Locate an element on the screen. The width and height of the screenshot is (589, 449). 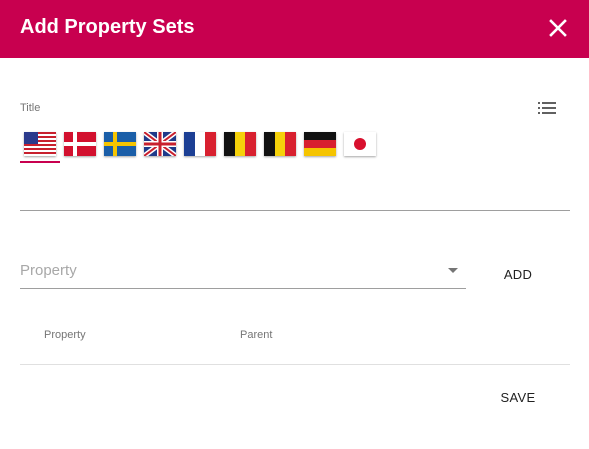
column-header-property: Property is located at coordinates (65, 335).